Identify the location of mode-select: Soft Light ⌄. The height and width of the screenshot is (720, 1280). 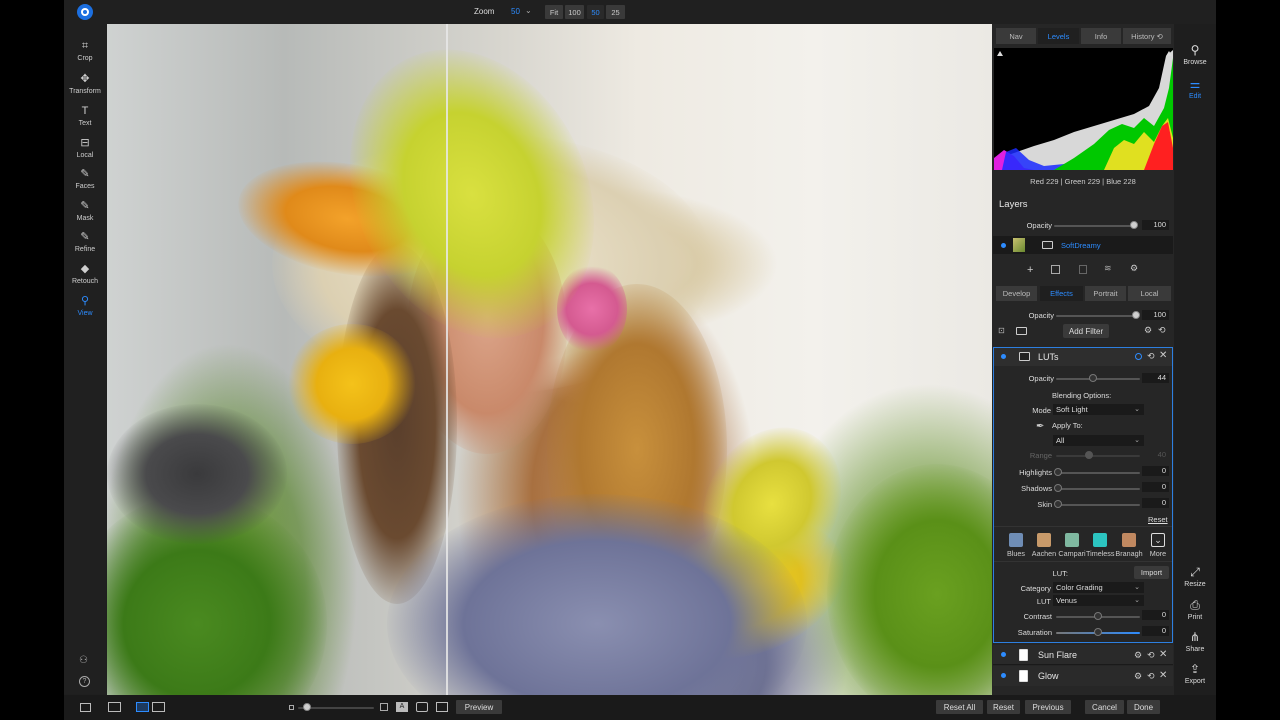
(1098, 409).